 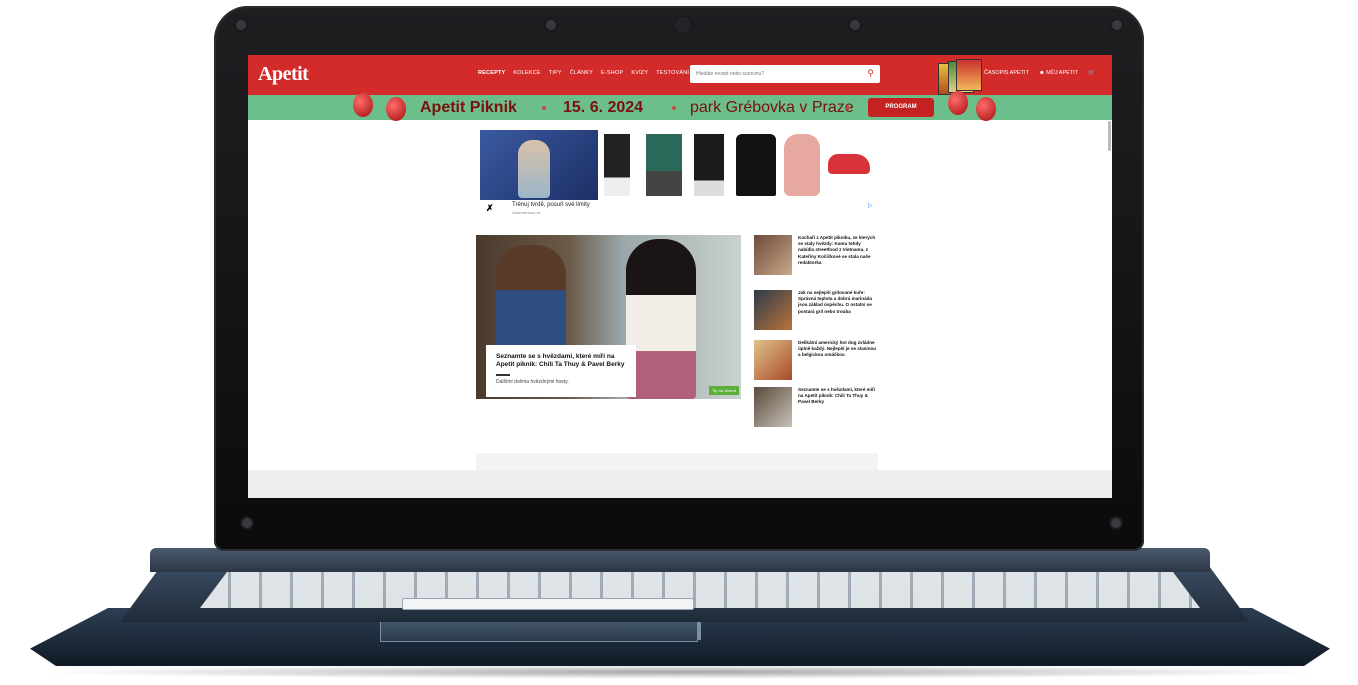 I want to click on banner-location: park Grébovka v Praze, so click(x=772, y=107).